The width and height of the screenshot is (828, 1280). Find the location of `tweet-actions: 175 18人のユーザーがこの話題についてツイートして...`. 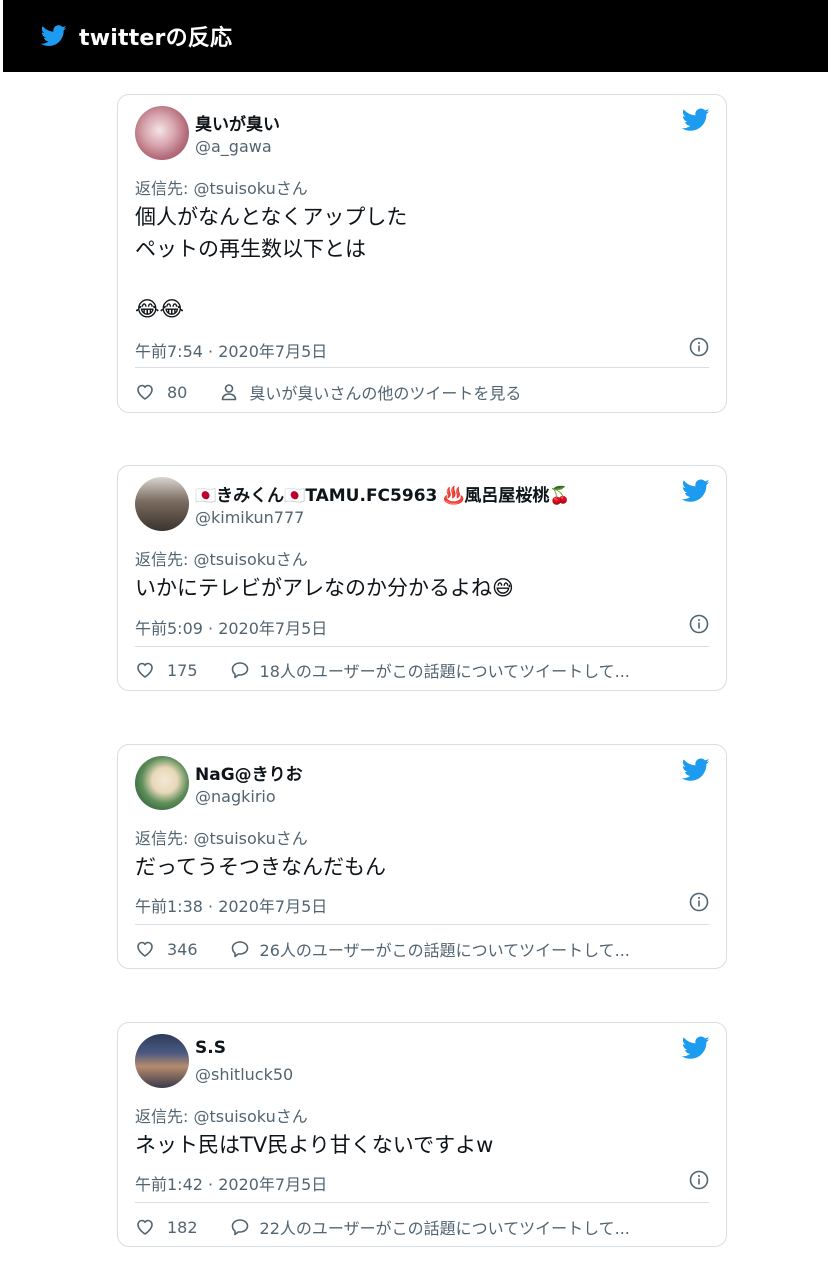

tweet-actions: 175 18人のユーザーがこの話題についてツイートして... is located at coordinates (422, 670).